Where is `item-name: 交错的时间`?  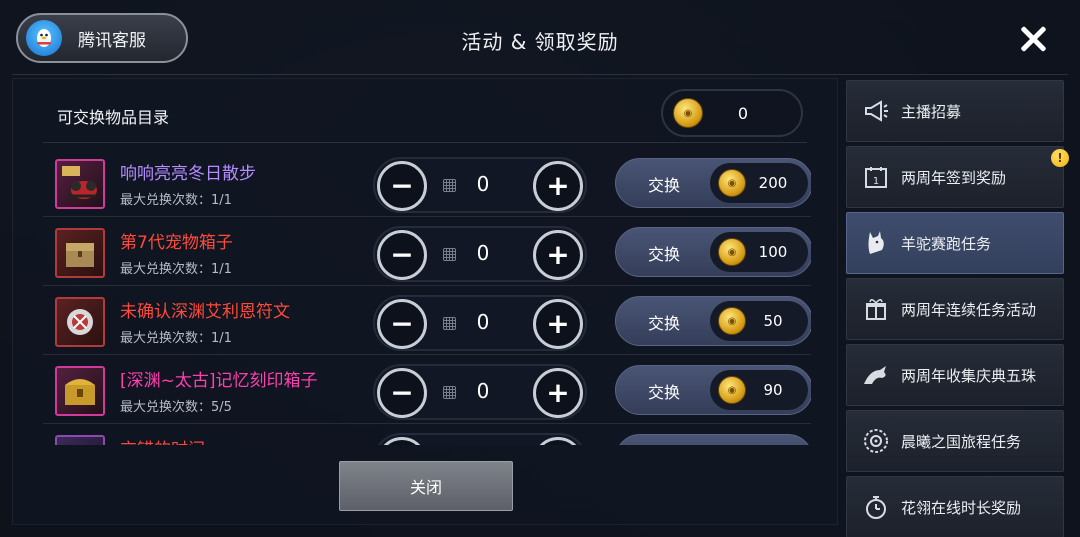 item-name: 交错的时间 is located at coordinates (162, 440).